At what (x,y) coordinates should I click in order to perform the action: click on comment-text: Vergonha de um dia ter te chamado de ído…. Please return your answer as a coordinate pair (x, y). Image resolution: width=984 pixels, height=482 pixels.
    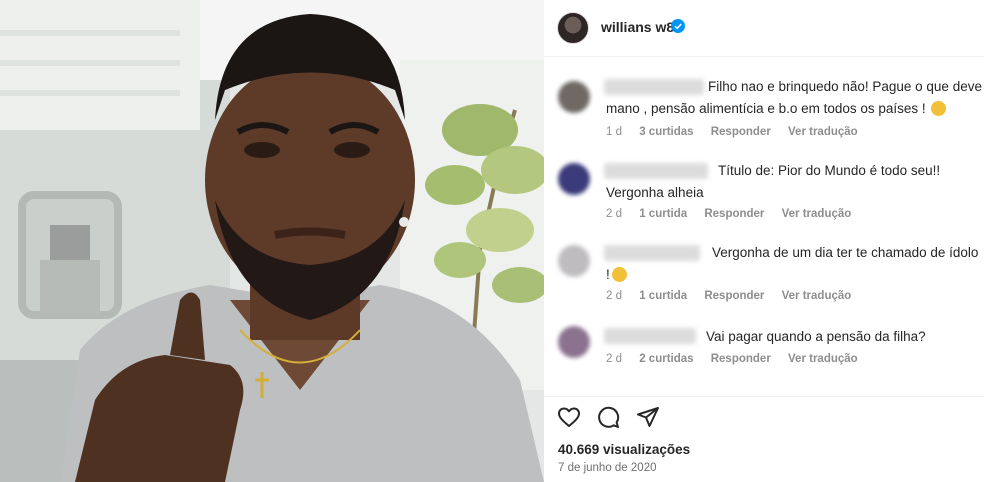
    Looking at the image, I should click on (794, 264).